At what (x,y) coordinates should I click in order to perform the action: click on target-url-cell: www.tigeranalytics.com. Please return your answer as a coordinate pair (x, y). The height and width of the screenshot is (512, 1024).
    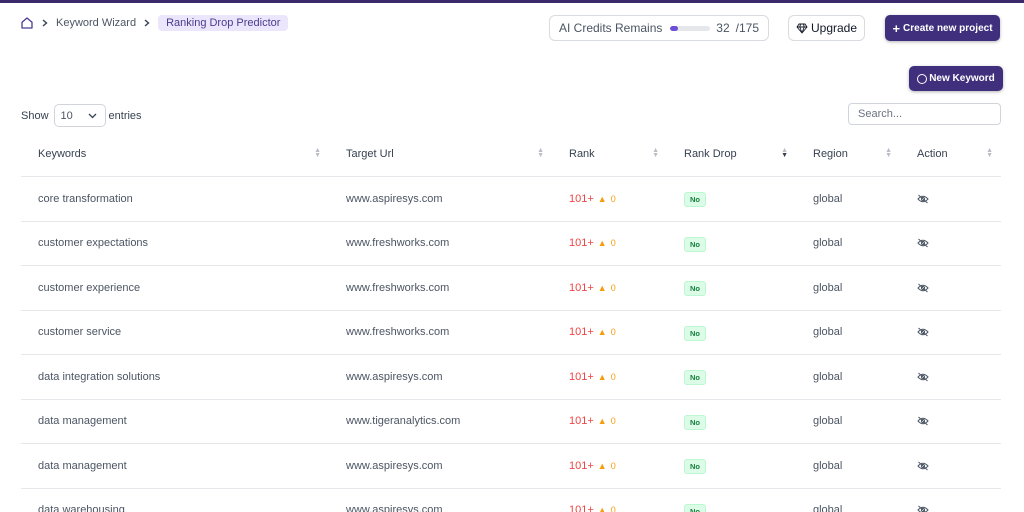
    Looking at the image, I should click on (440, 421).